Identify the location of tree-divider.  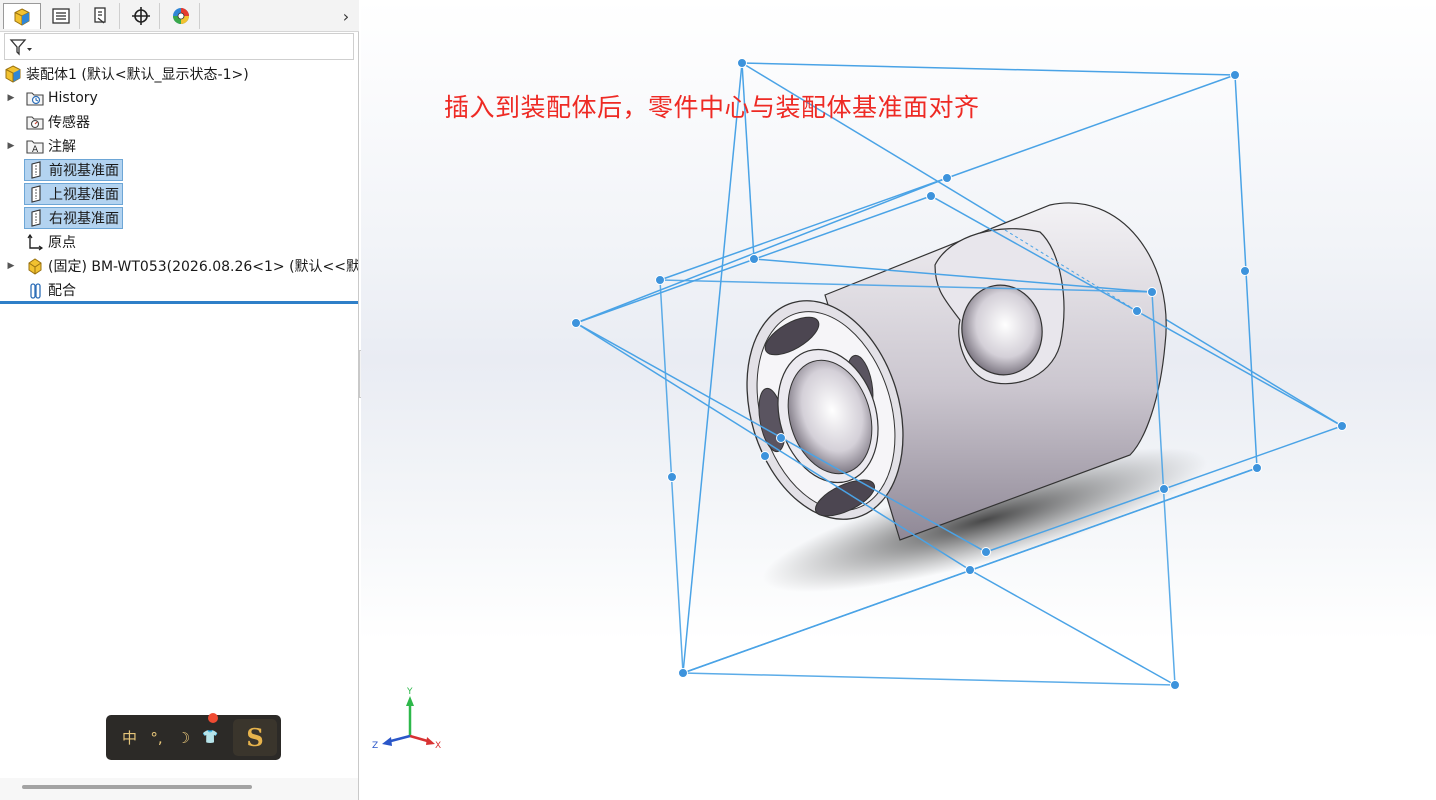
(179, 302).